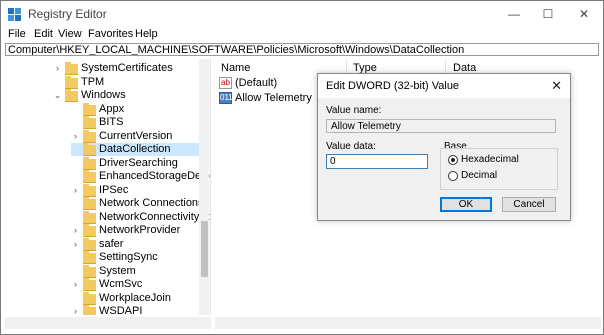 This screenshot has width=604, height=335. Describe the element at coordinates (556, 86) in the screenshot. I see `dialog-close-icon: ✕` at that location.